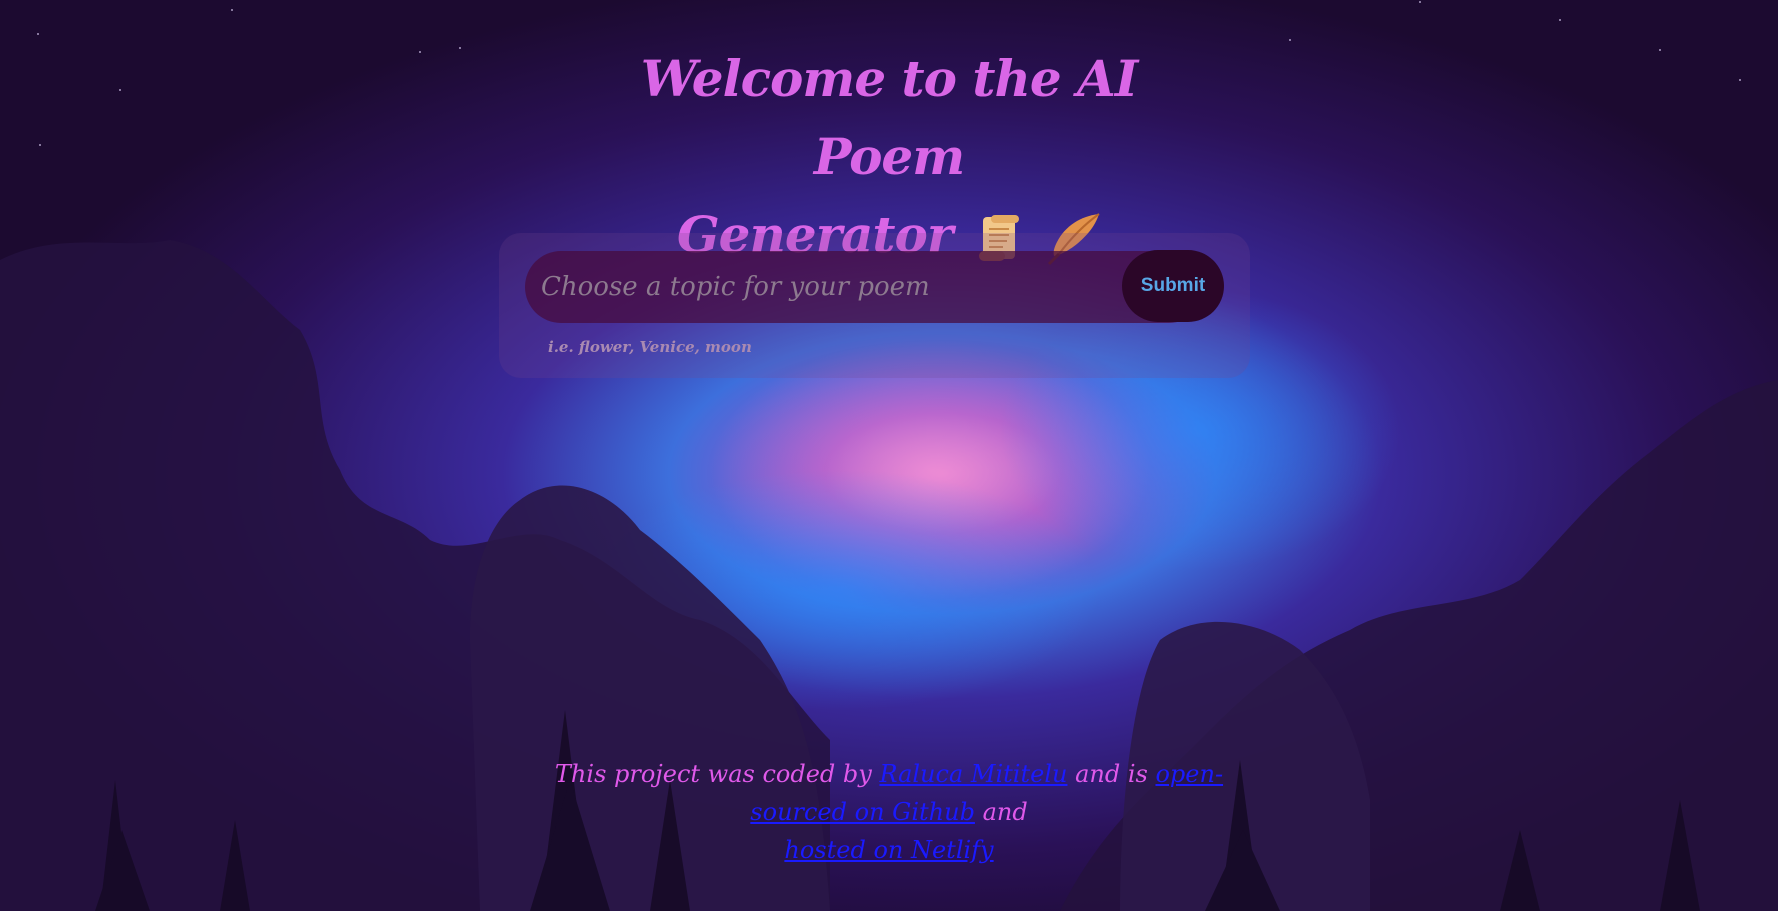  What do you see at coordinates (888, 850) in the screenshot?
I see `netlify-link: hosted on Netlify` at bounding box center [888, 850].